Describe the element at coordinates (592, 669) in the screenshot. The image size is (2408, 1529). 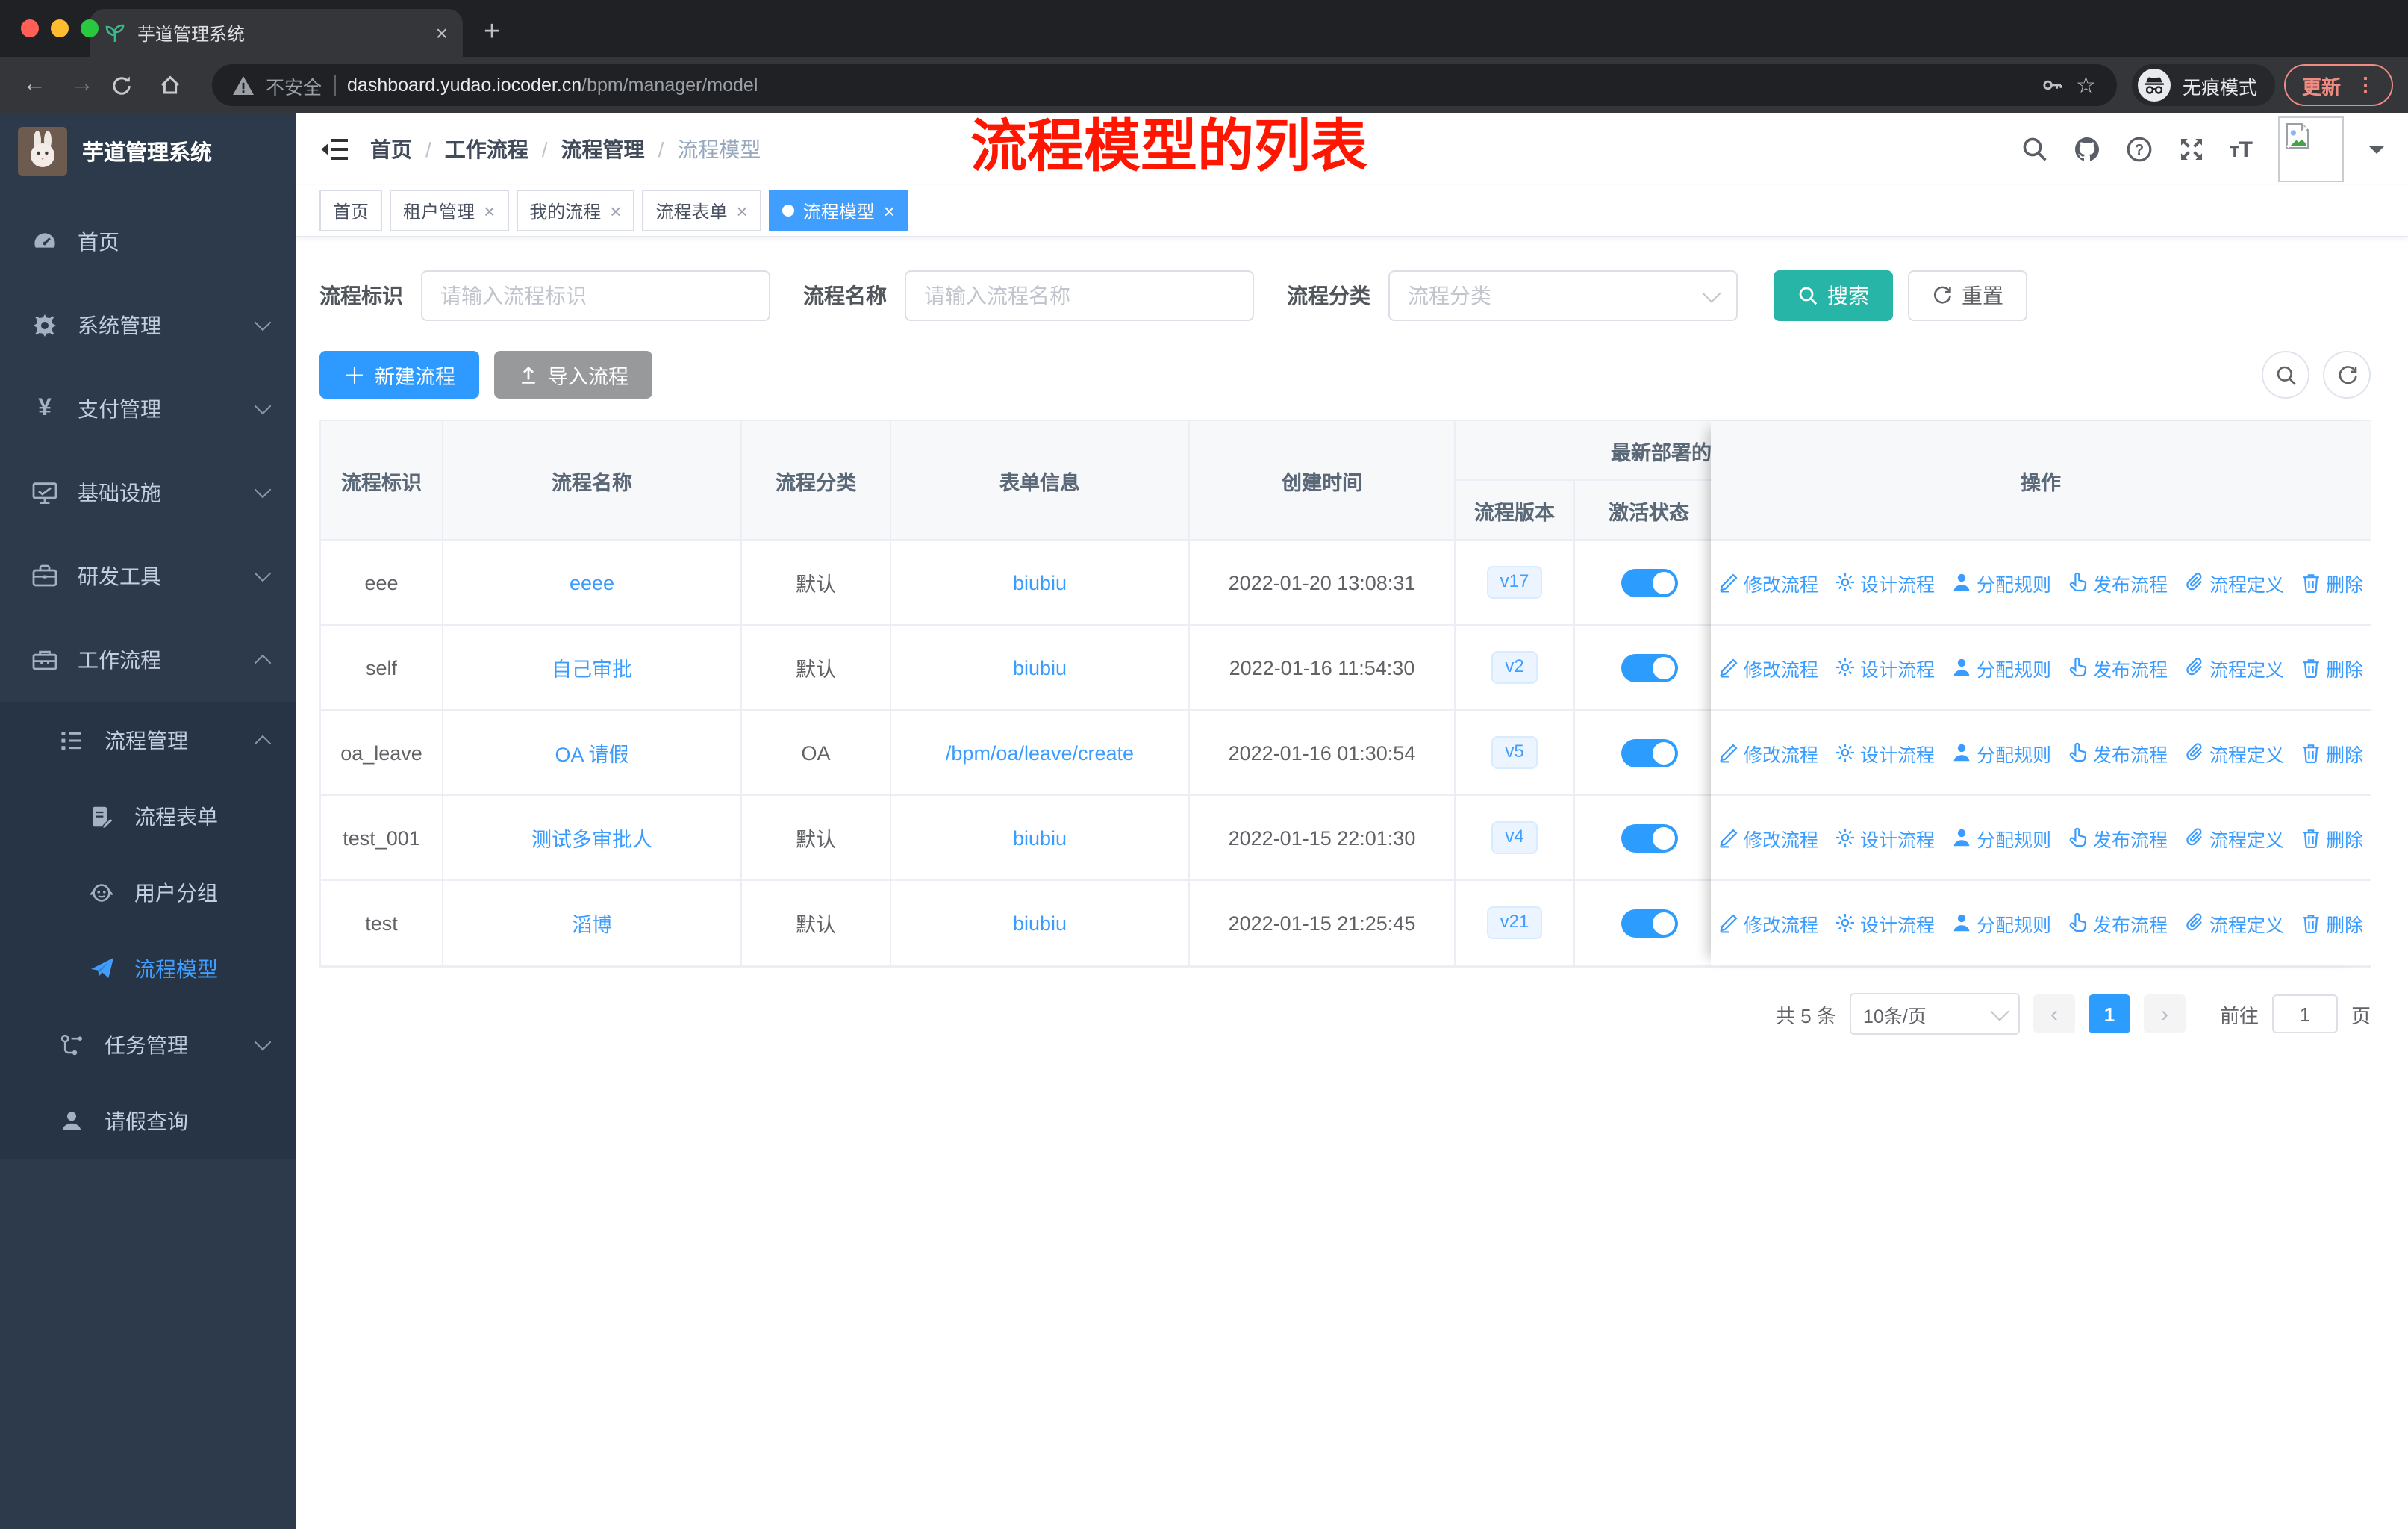
I see `cell-process-name-link: 自己审批` at that location.